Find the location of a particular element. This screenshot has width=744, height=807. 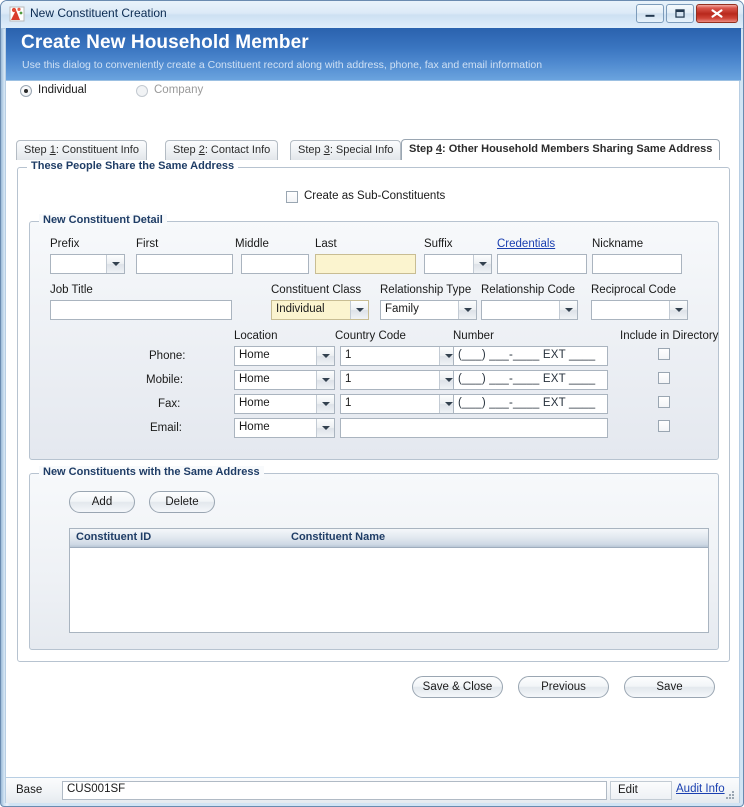

constituent-class-combo: Individual is located at coordinates (320, 310).